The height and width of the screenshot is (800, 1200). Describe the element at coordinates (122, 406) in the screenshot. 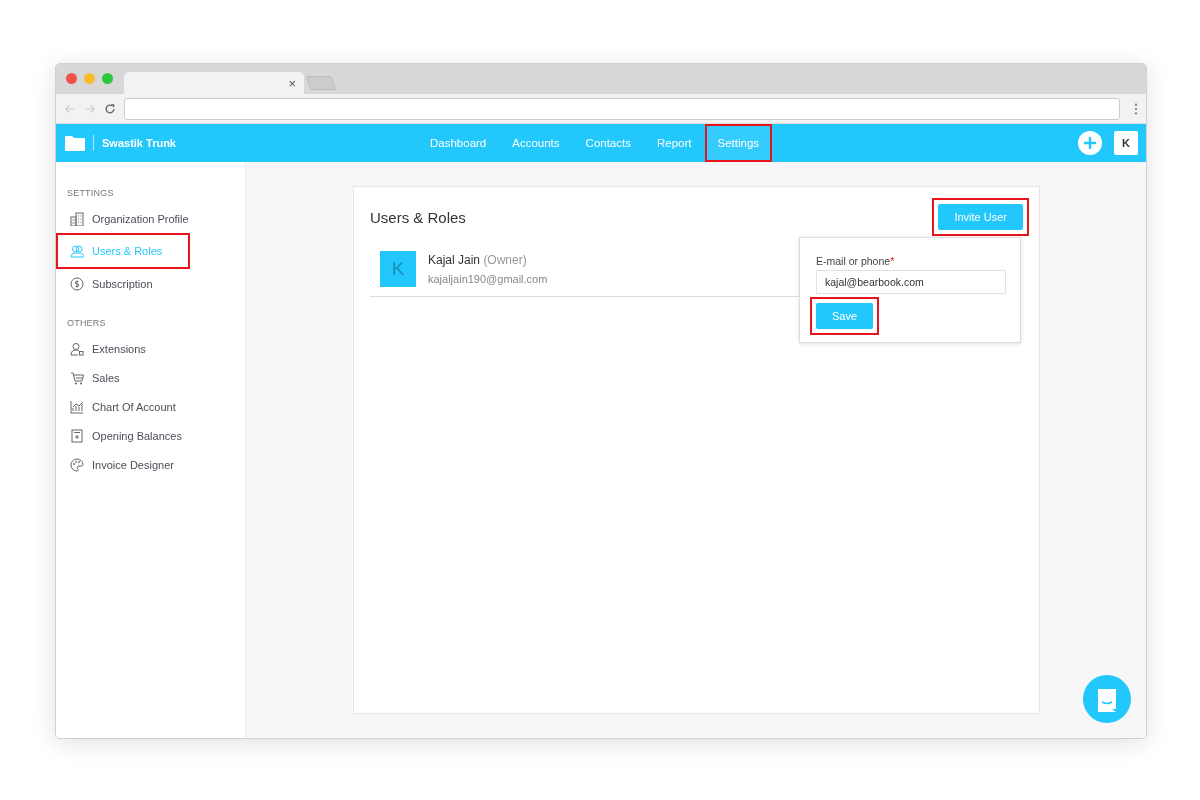

I see `sidebar-item: Chart Of Account` at that location.